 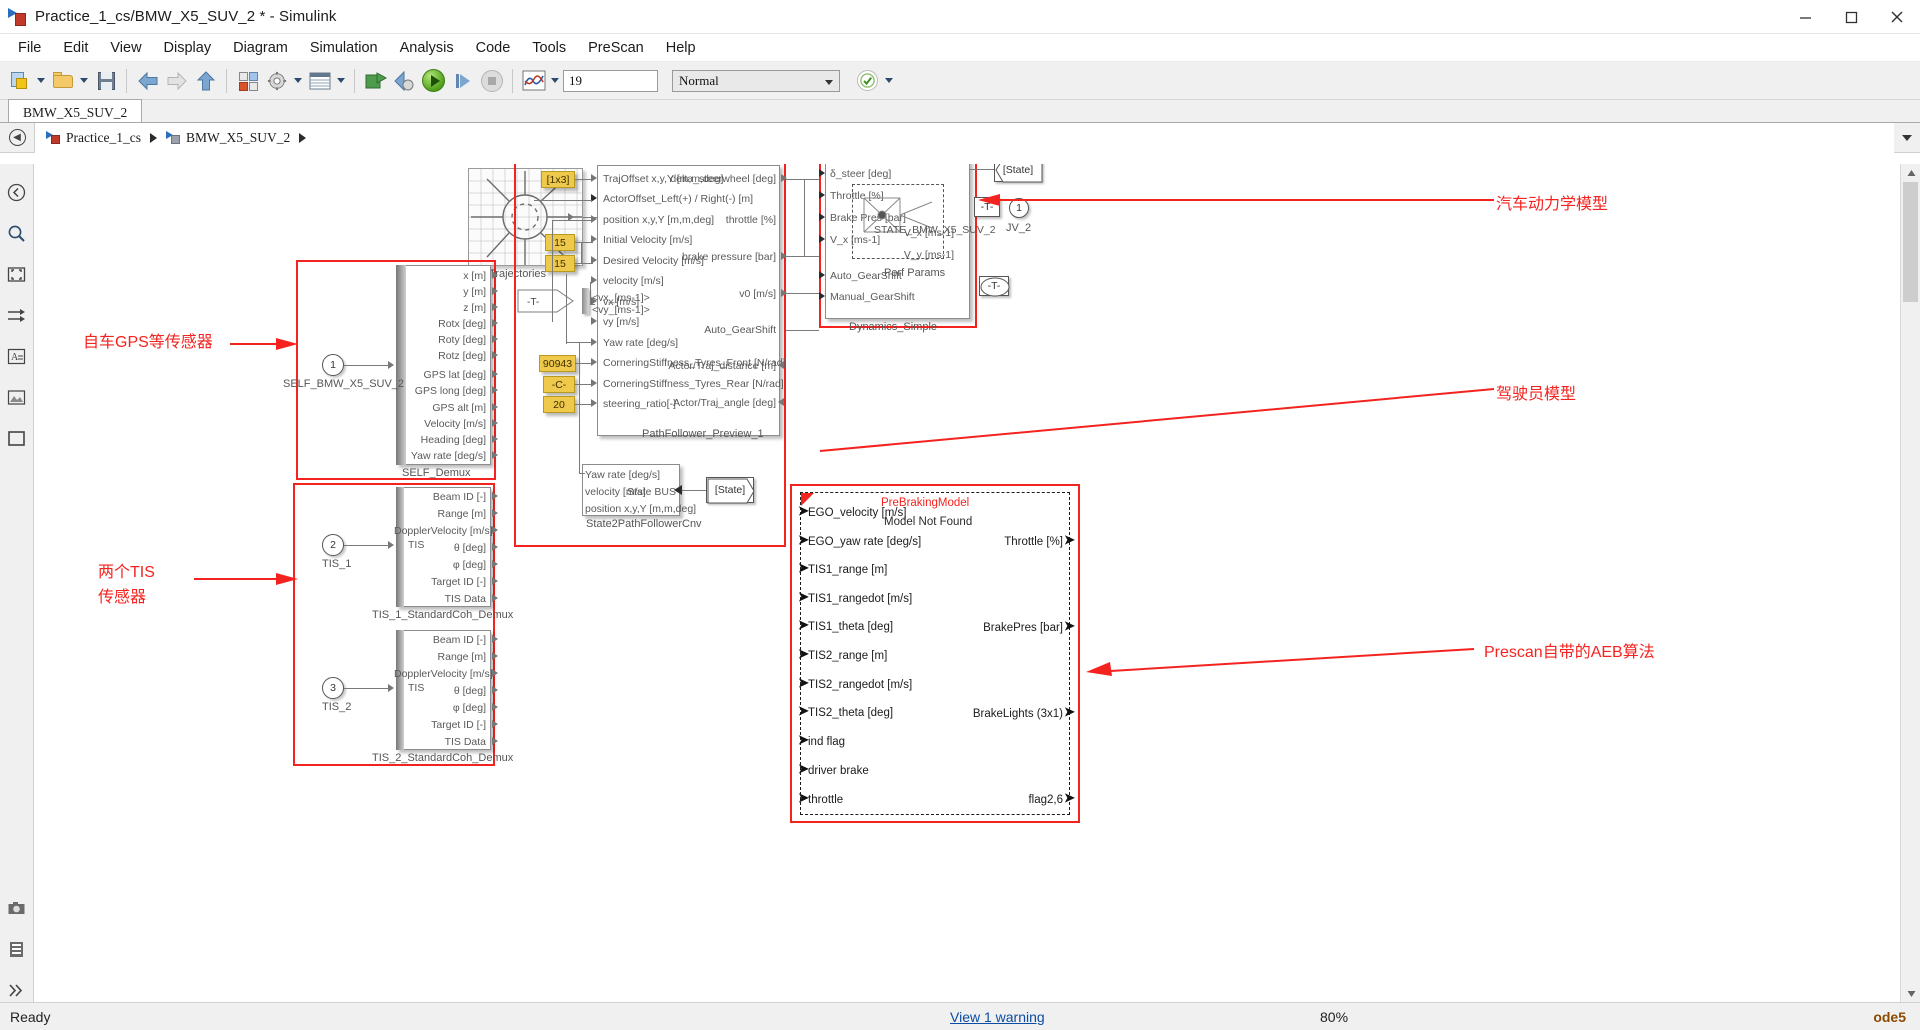 What do you see at coordinates (17, 138) in the screenshot?
I see `navigate-back-button: ◀` at bounding box center [17, 138].